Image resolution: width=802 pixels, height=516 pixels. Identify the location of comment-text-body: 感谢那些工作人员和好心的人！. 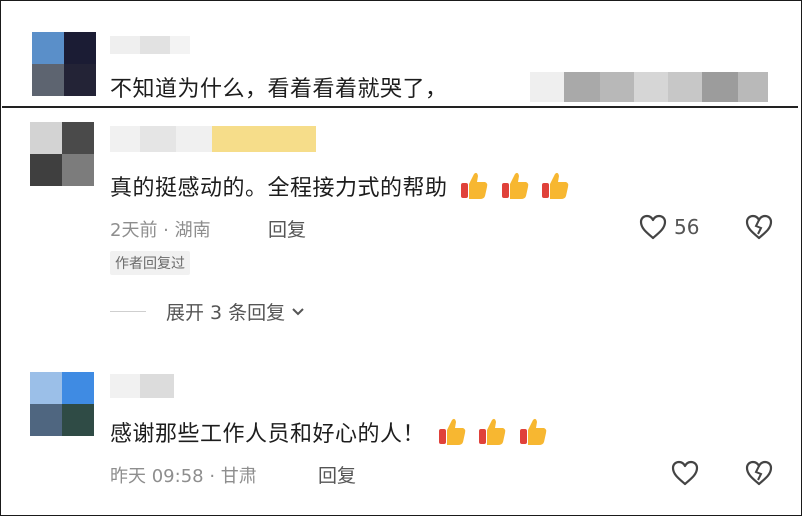
(268, 434).